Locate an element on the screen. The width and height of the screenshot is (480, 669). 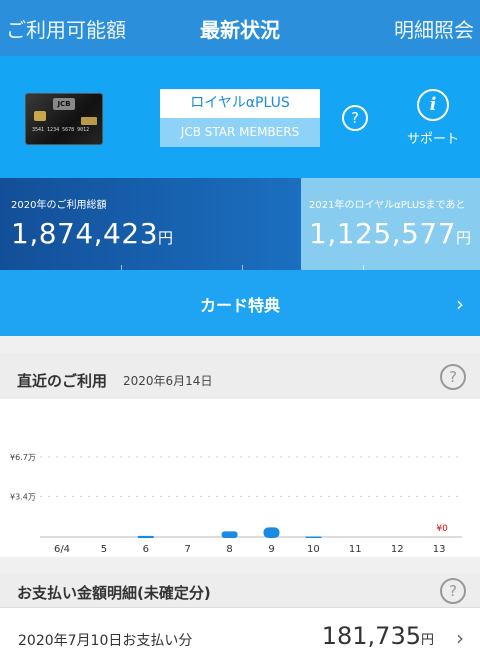
usage-total-label: 2020年のご利用総額 is located at coordinates (59, 205).